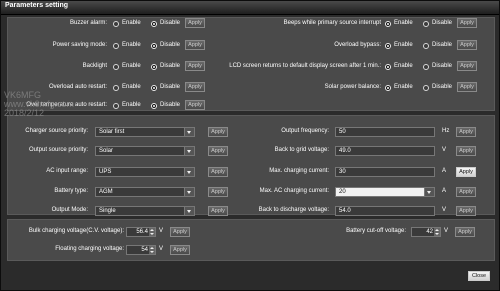 The width and height of the screenshot is (500, 291). Describe the element at coordinates (446, 231) in the screenshot. I see `cutoff-unit: V` at that location.